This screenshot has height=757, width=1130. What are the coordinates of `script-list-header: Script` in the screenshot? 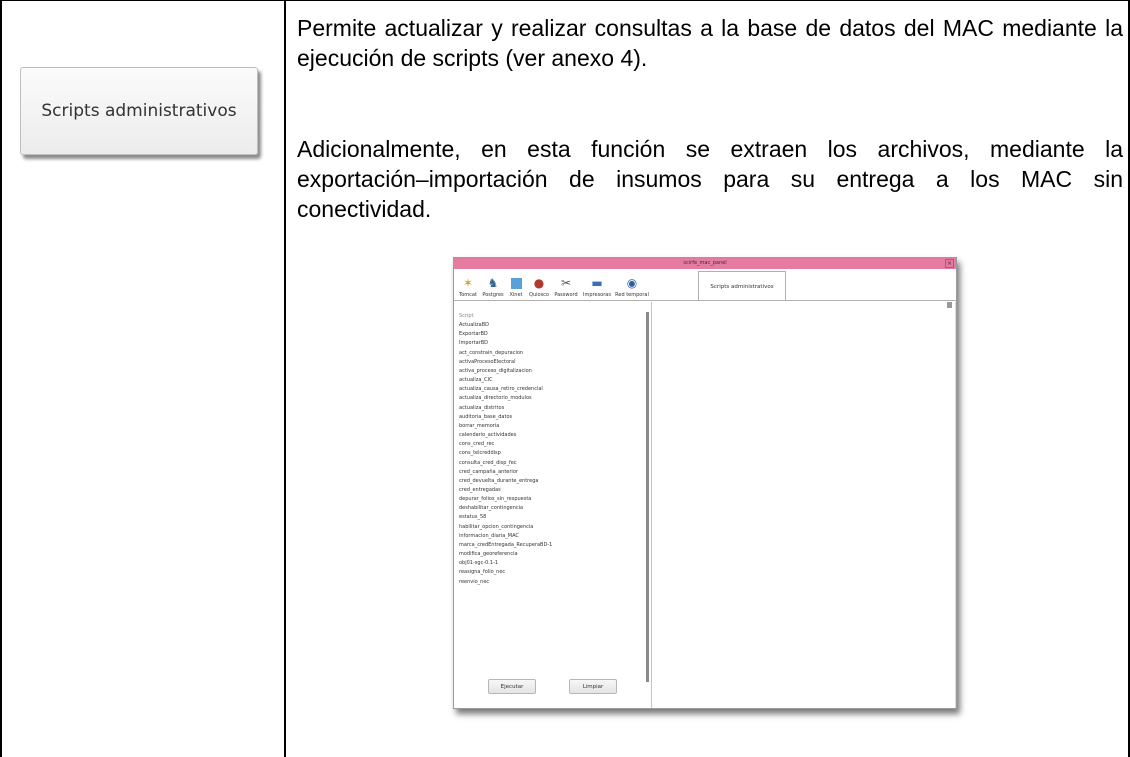 It's located at (466, 316).